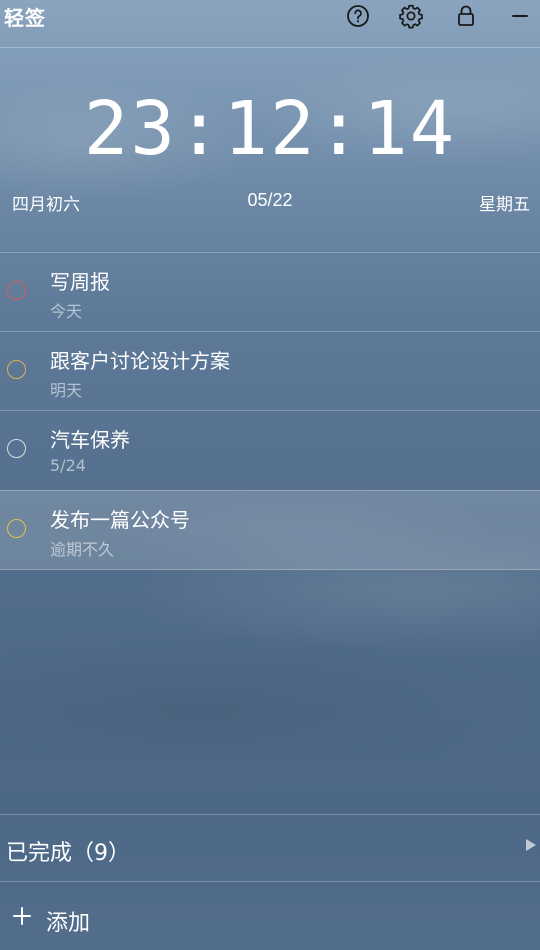  I want to click on clock-time: 23:12:14, so click(270, 129).